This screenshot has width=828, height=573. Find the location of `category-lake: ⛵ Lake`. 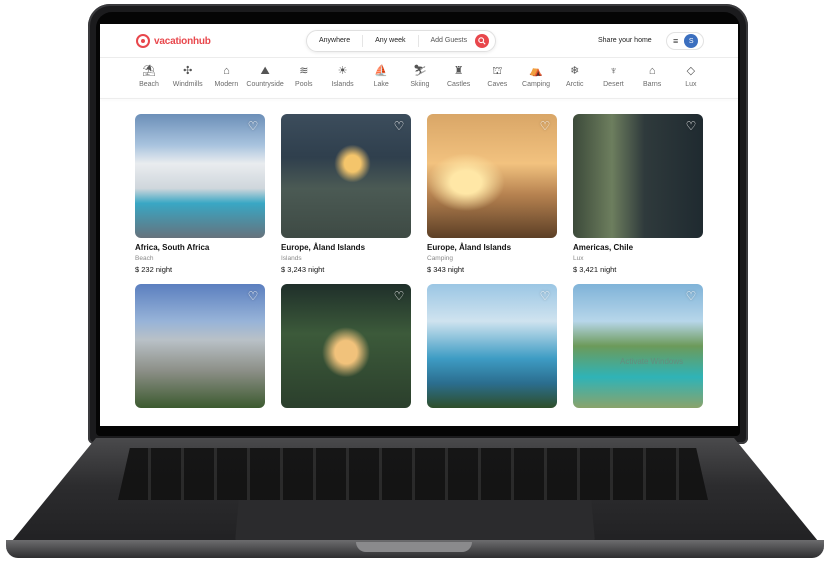

category-lake: ⛵ Lake is located at coordinates (381, 76).